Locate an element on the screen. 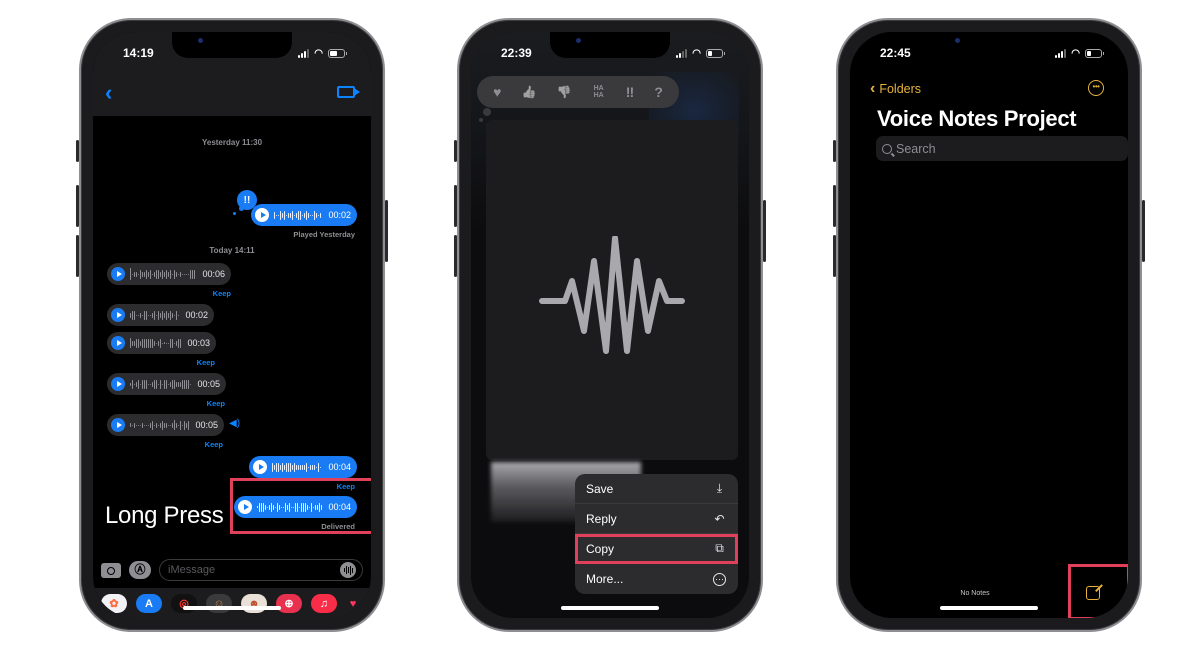 The width and height of the screenshot is (1200, 650). speaker-icon: ◀) is located at coordinates (234, 423).